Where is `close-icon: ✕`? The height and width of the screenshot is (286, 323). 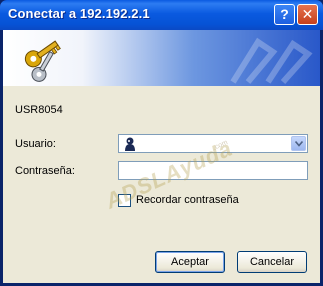 close-icon: ✕ is located at coordinates (307, 14).